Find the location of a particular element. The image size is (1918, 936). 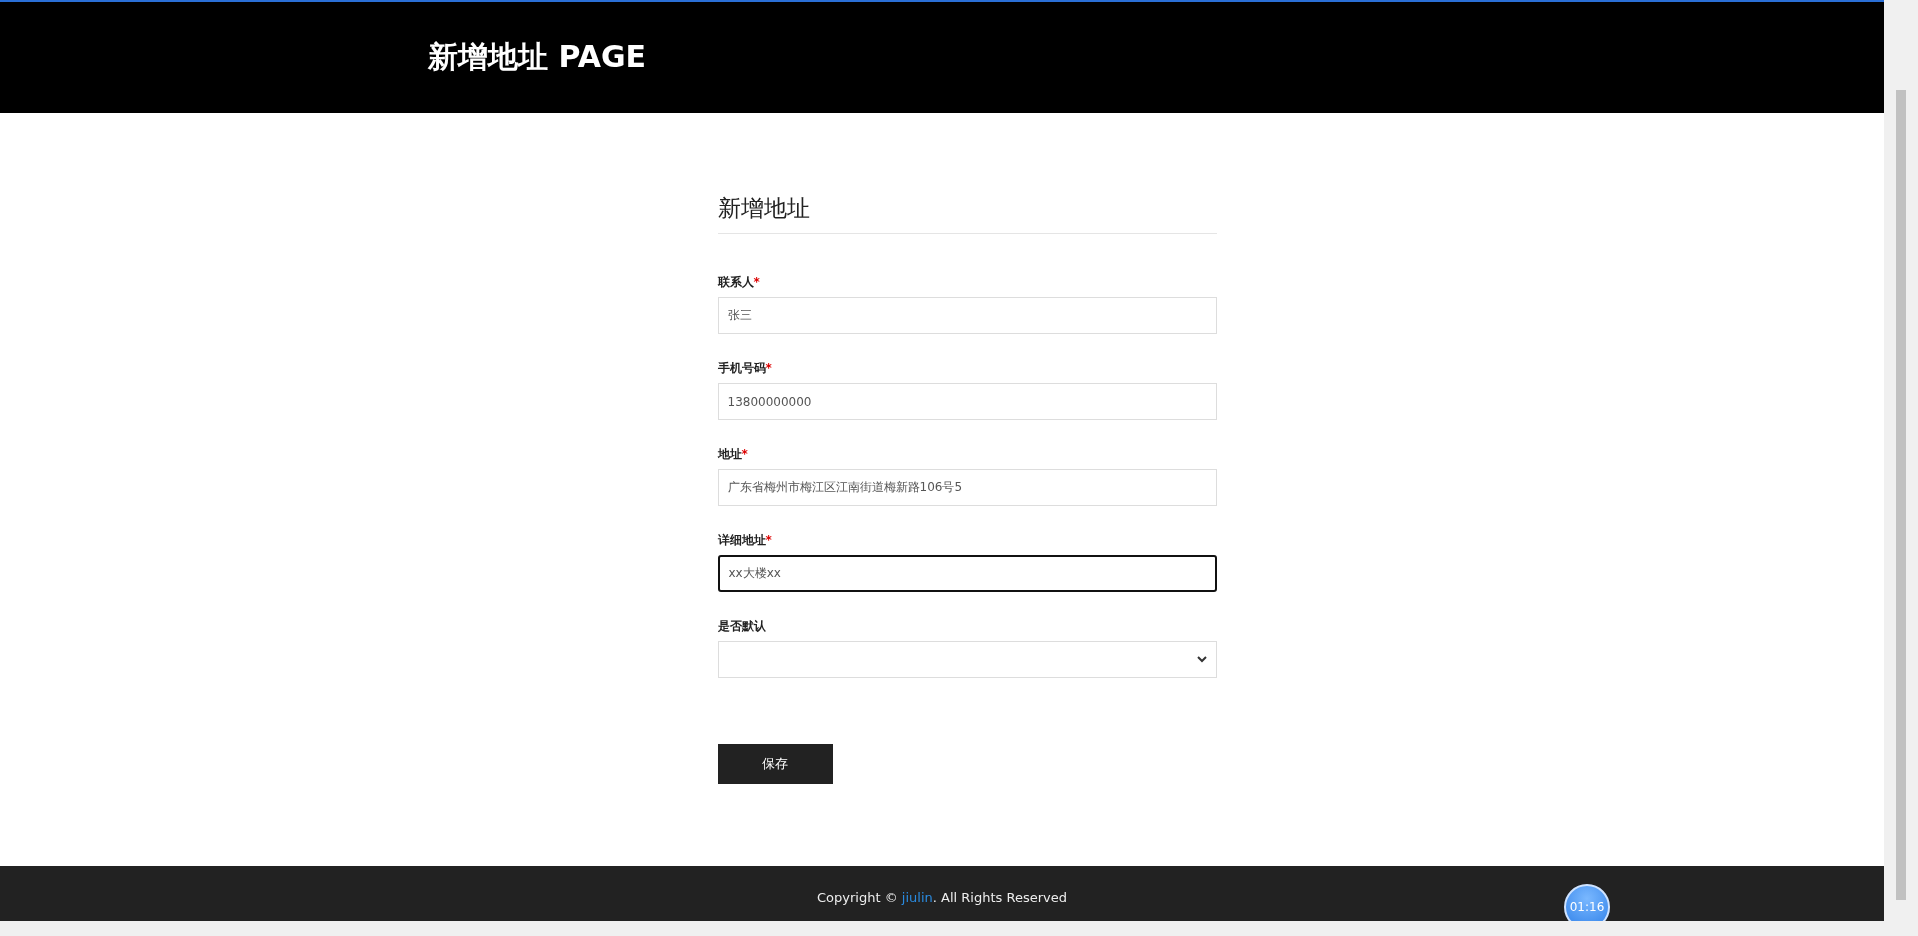

text-input-field: xx大楼xx is located at coordinates (967, 573).